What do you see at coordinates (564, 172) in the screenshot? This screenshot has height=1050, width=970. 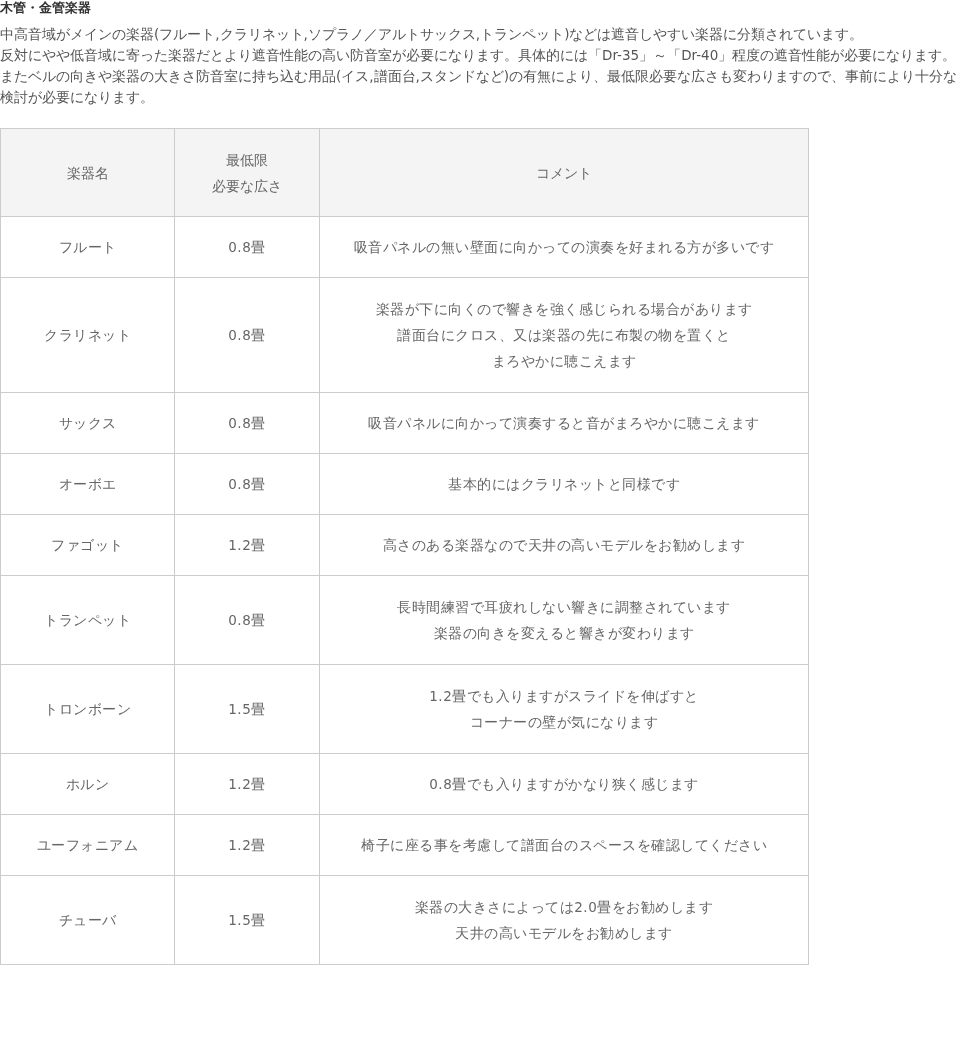 I see `column-header: コメント` at bounding box center [564, 172].